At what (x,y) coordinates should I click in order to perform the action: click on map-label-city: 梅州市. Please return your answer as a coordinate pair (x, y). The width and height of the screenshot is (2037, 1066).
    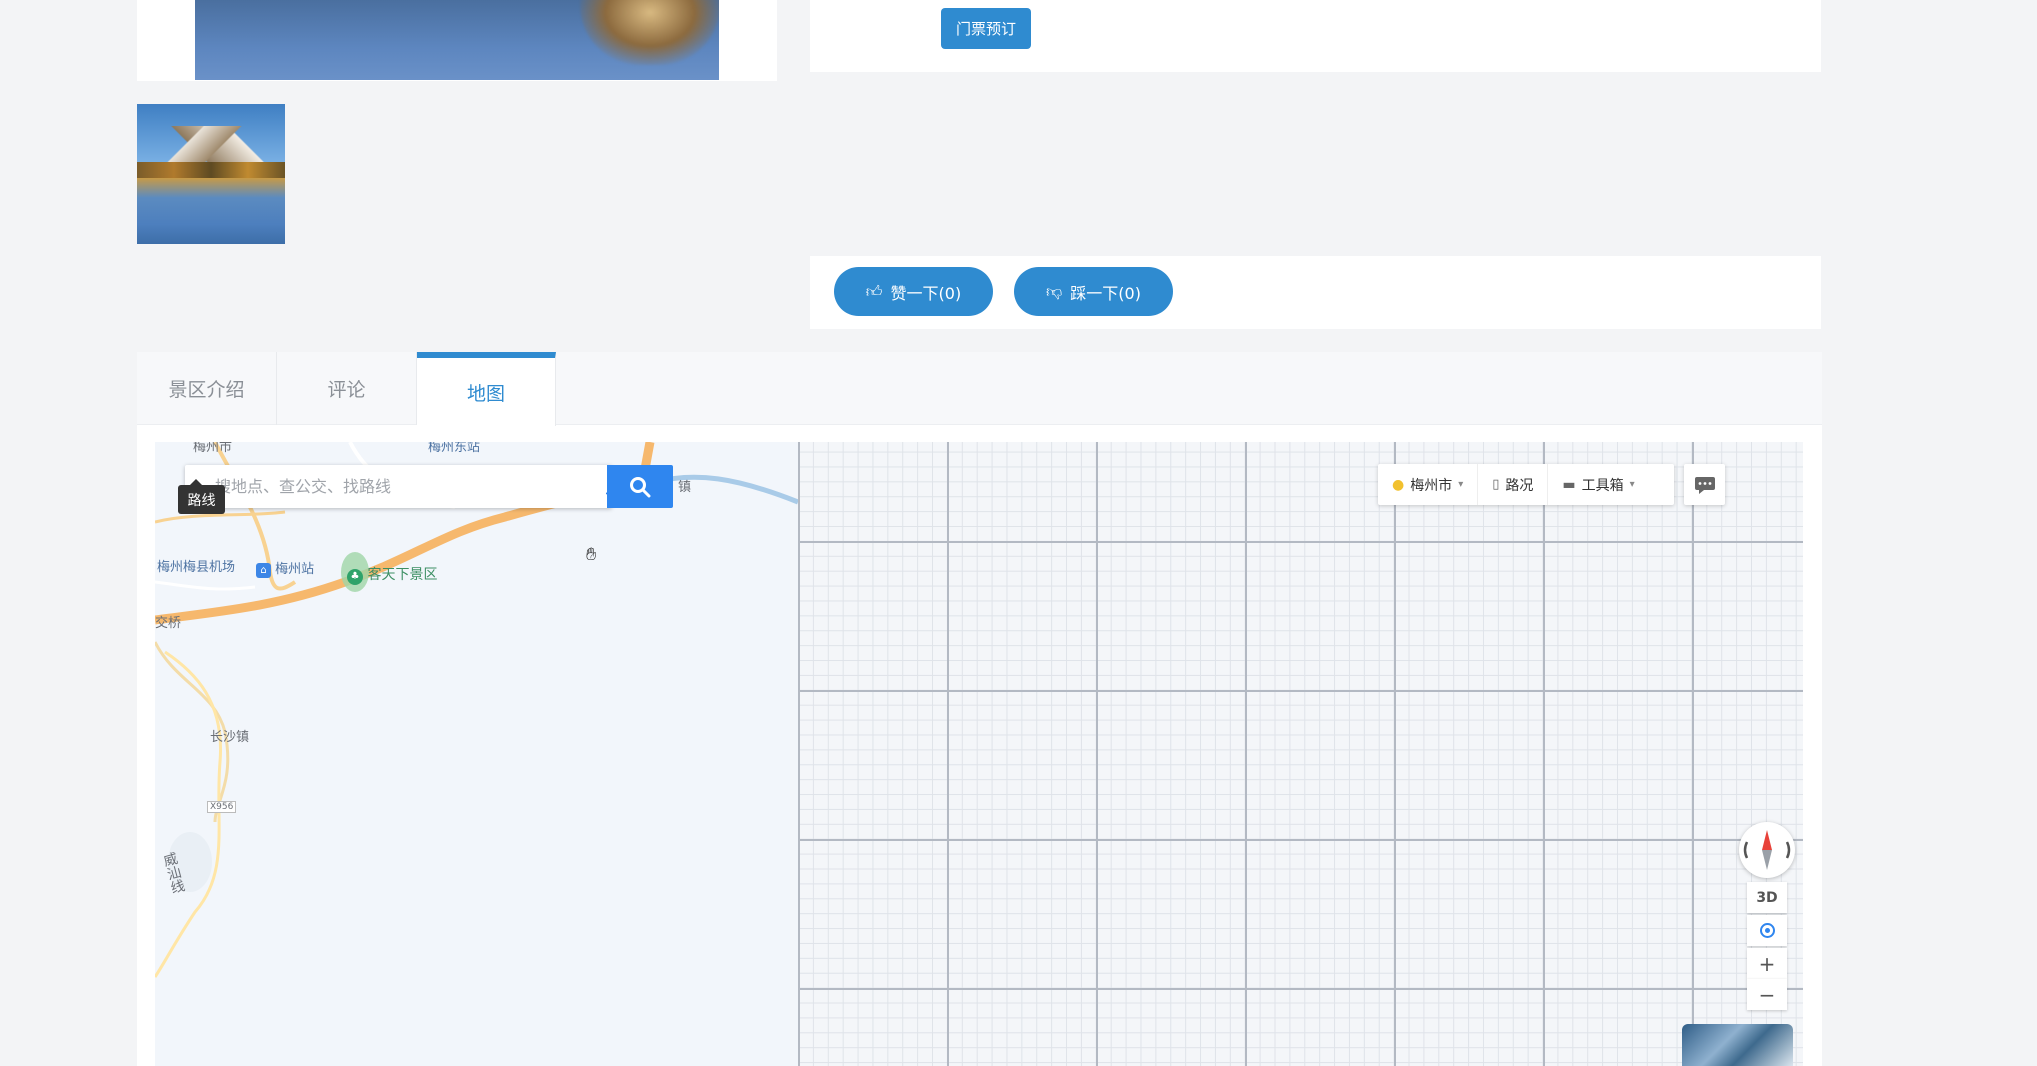
    Looking at the image, I should click on (213, 448).